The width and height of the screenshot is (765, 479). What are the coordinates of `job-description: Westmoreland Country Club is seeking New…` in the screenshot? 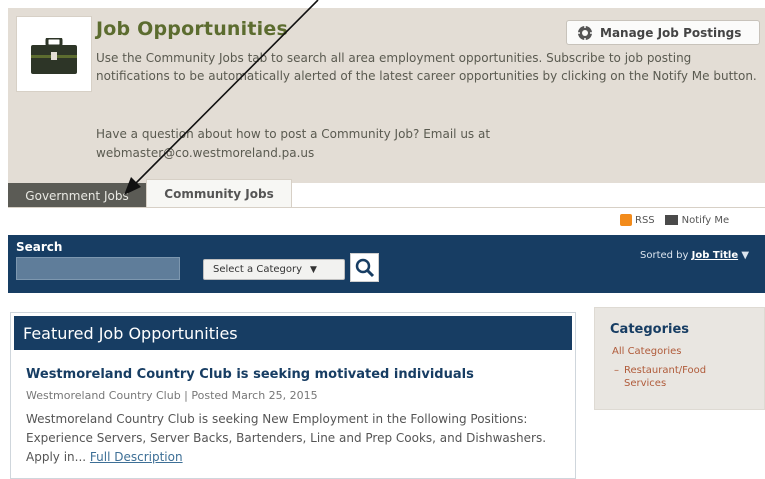 It's located at (296, 438).